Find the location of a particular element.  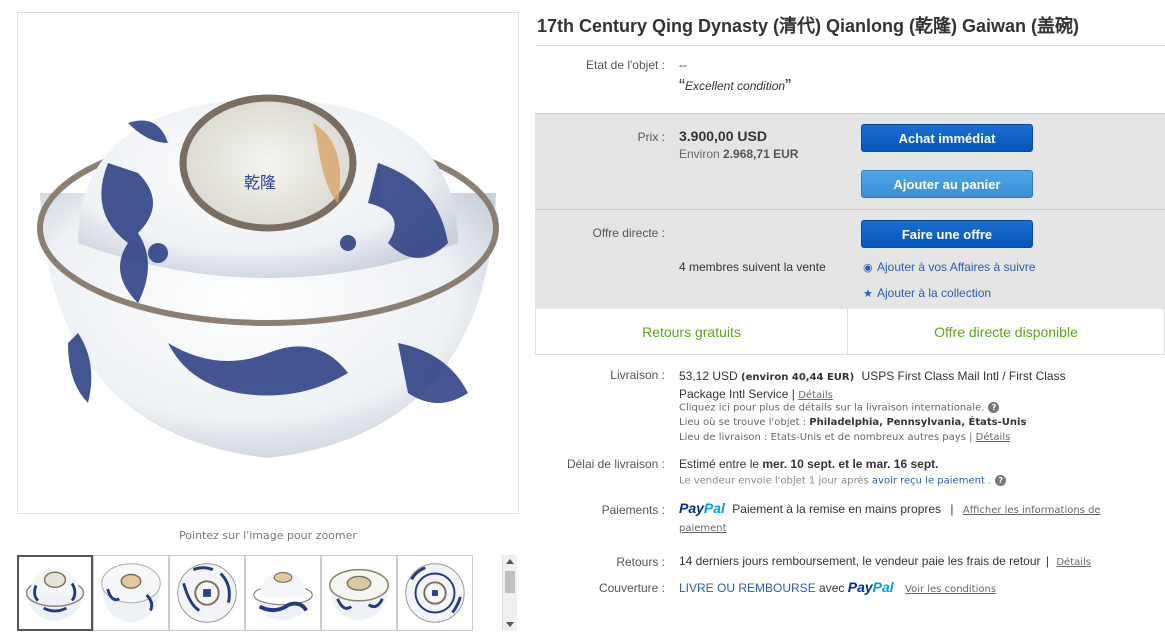

delivery-range: mer. 10 sept. et le mar. 16 sept. is located at coordinates (850, 464).